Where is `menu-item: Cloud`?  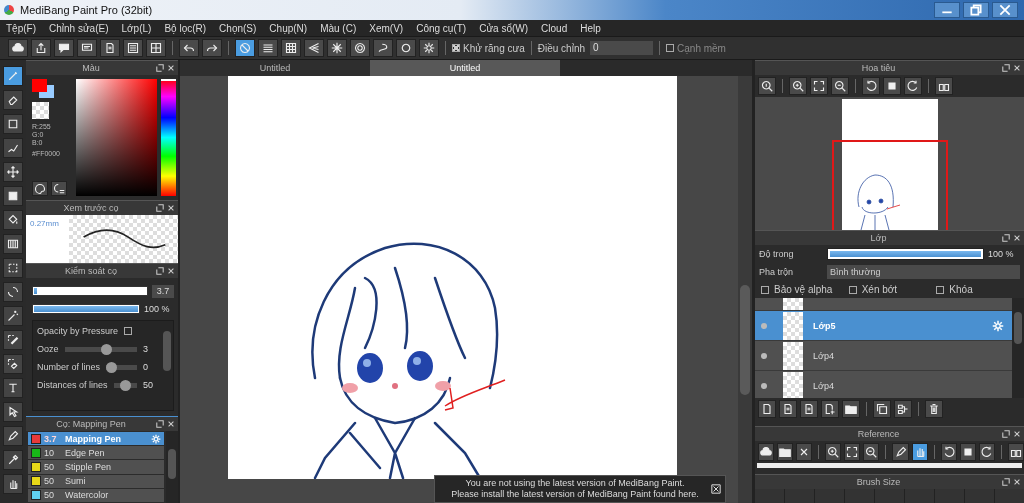 menu-item: Cloud is located at coordinates (554, 28).